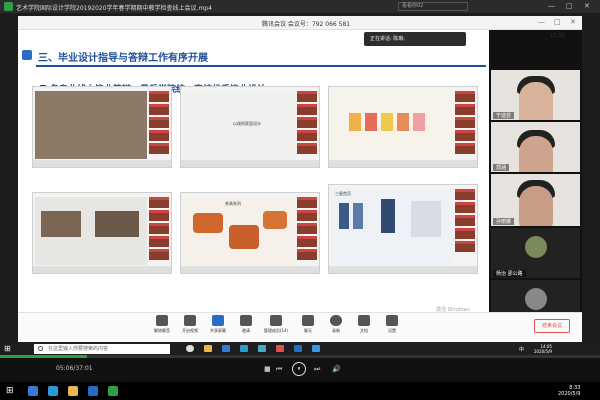  Describe the element at coordinates (433, 6) in the screenshot. I see `player-search-input: 看看你02` at that location.